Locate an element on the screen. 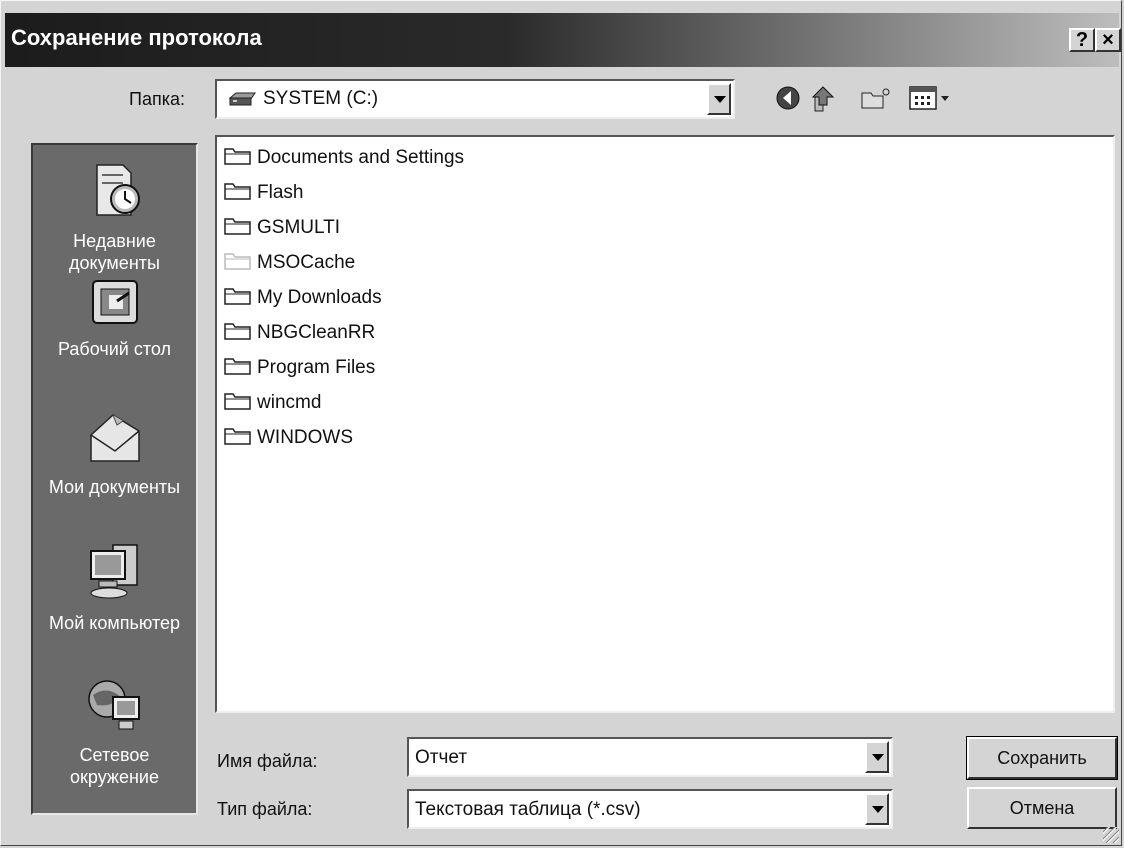  list-item: Documents and Settings is located at coordinates (343, 158).